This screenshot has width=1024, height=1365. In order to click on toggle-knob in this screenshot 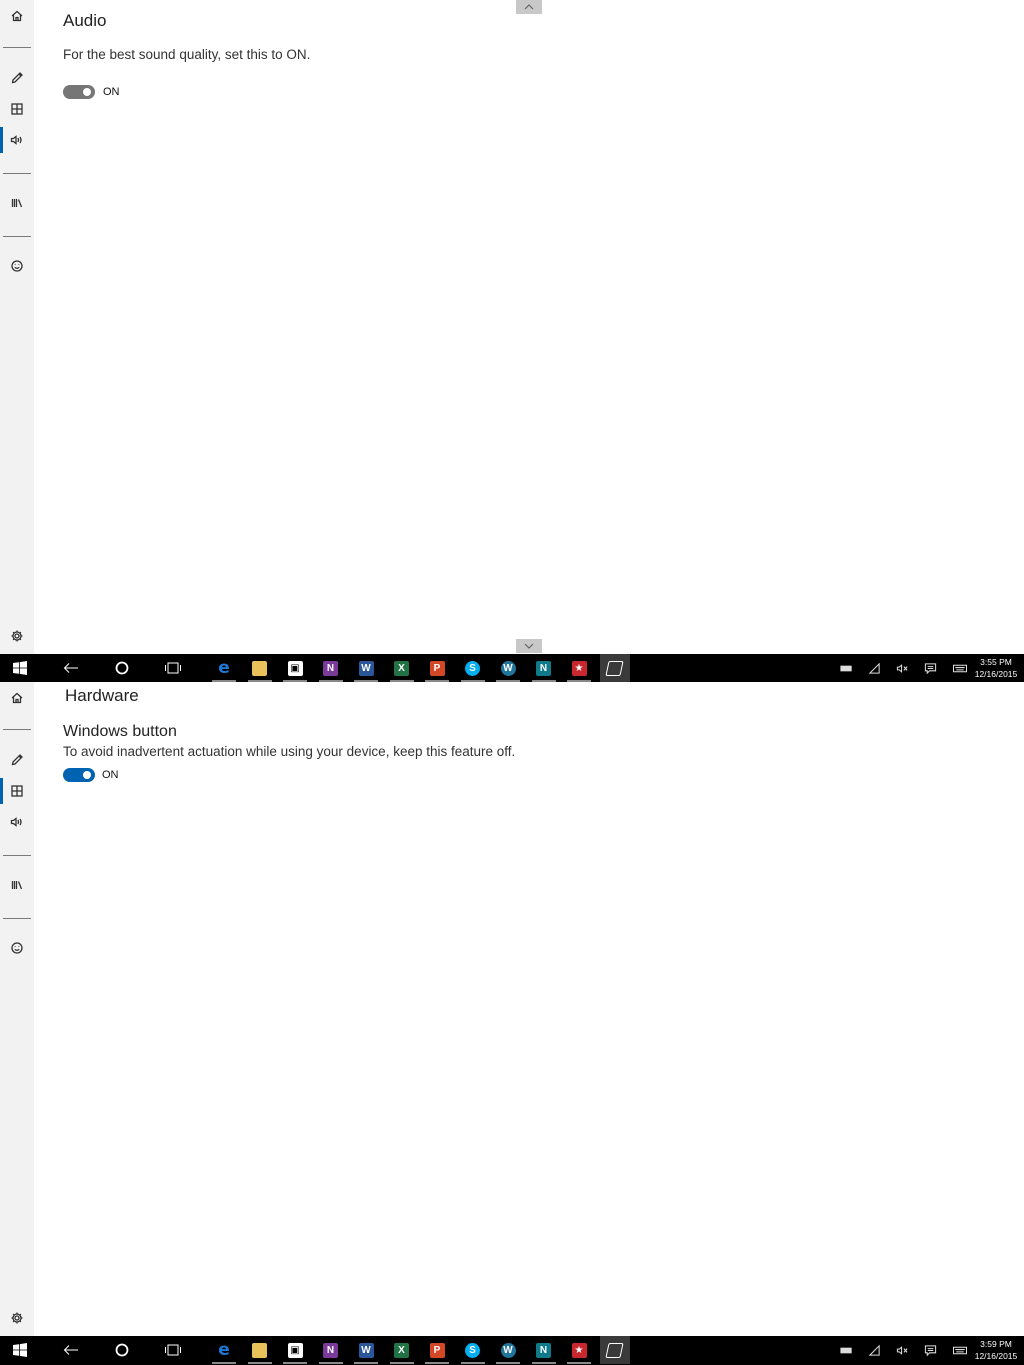, I will do `click(87, 92)`.